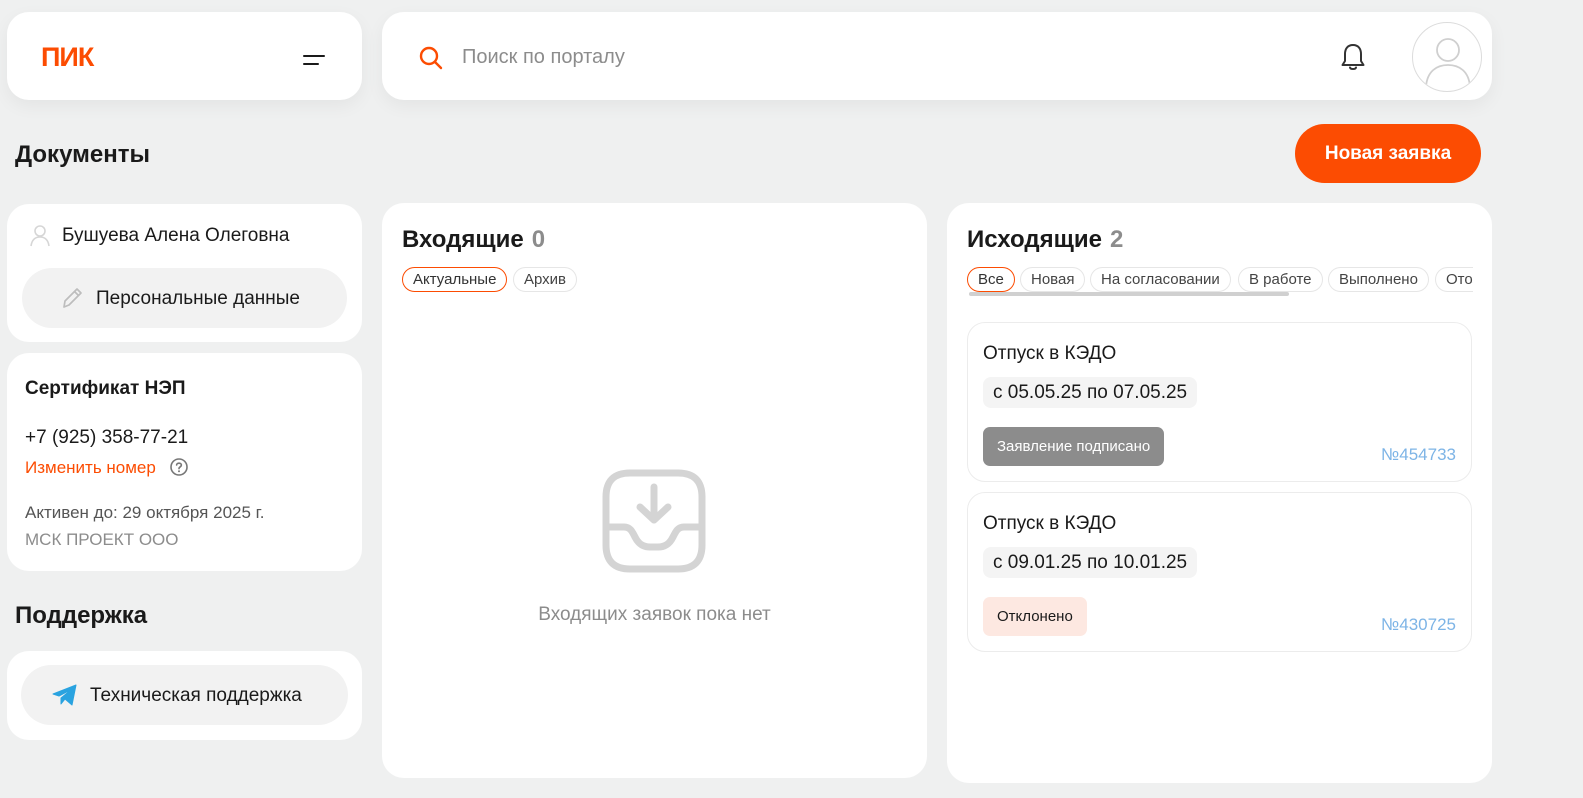 The height and width of the screenshot is (798, 1583). I want to click on user-name: Бушуева Алена Олеговна, so click(176, 235).